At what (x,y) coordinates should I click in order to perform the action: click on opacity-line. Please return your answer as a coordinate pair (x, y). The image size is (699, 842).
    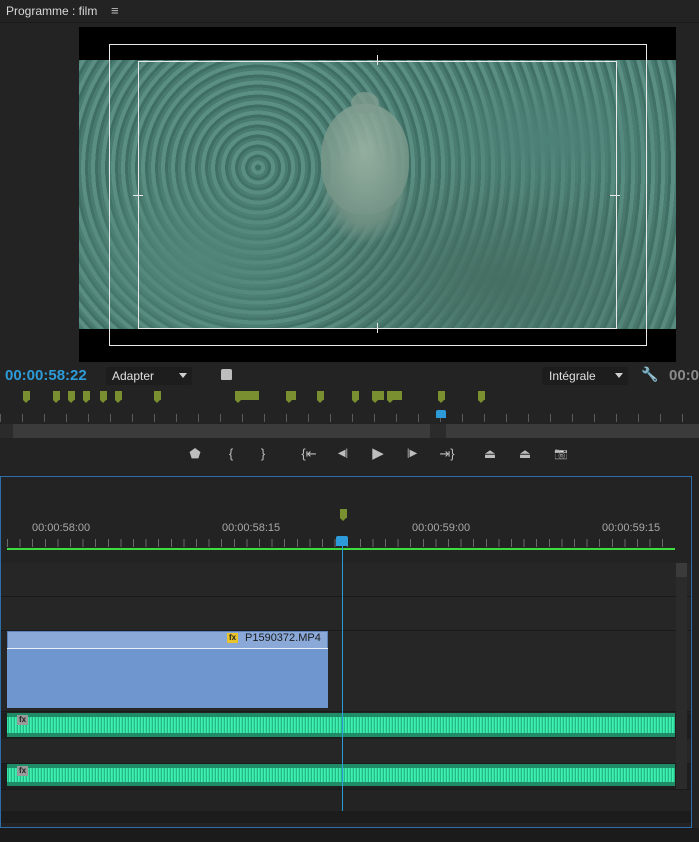
    Looking at the image, I should click on (167, 648).